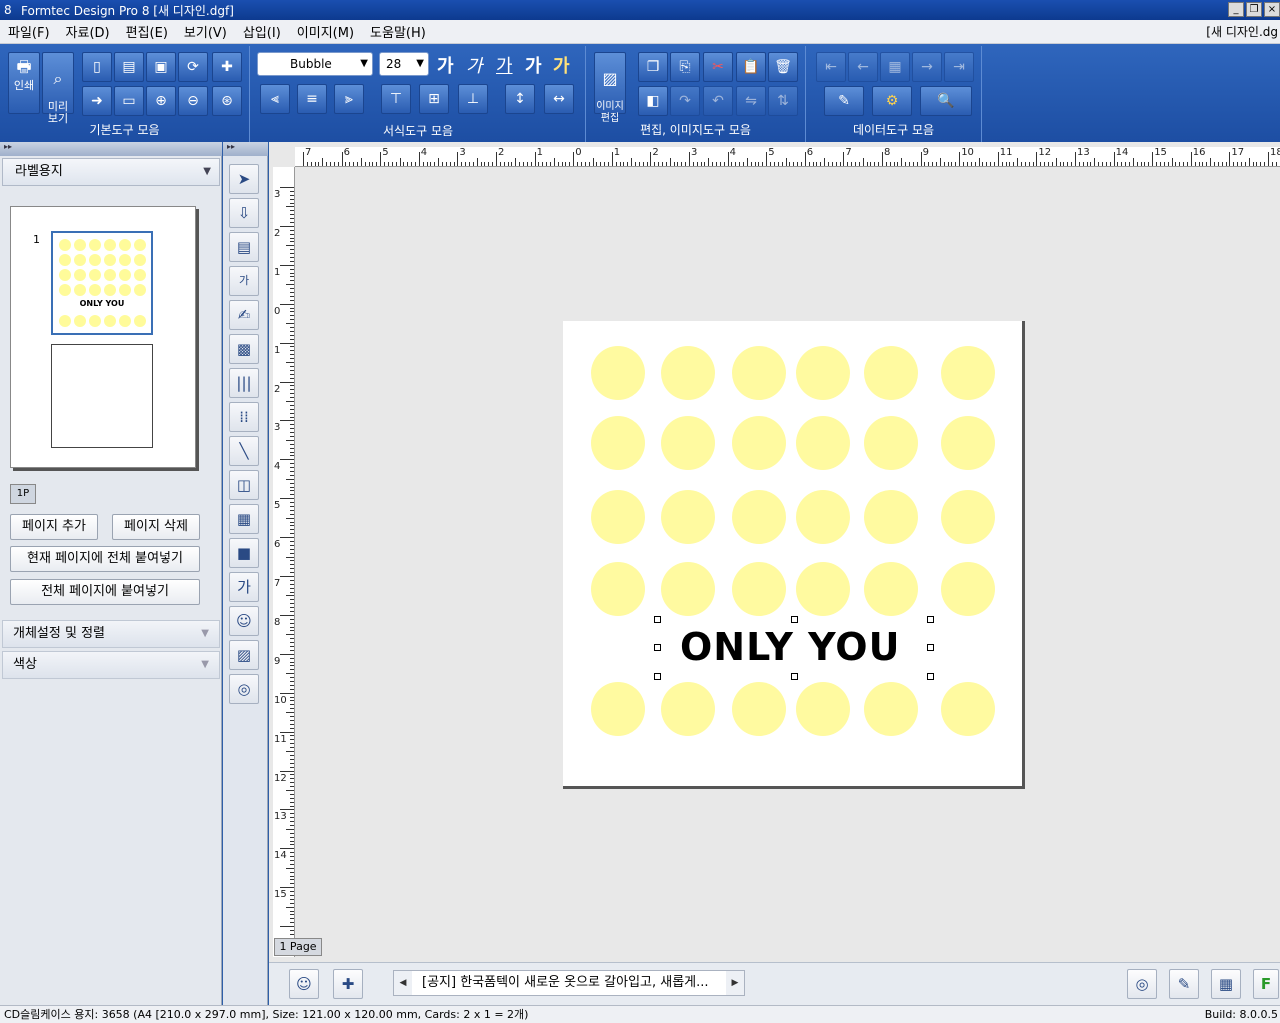 This screenshot has width=1280, height=1023. Describe the element at coordinates (88, 31) in the screenshot. I see `menu-data: 자료(D)` at that location.